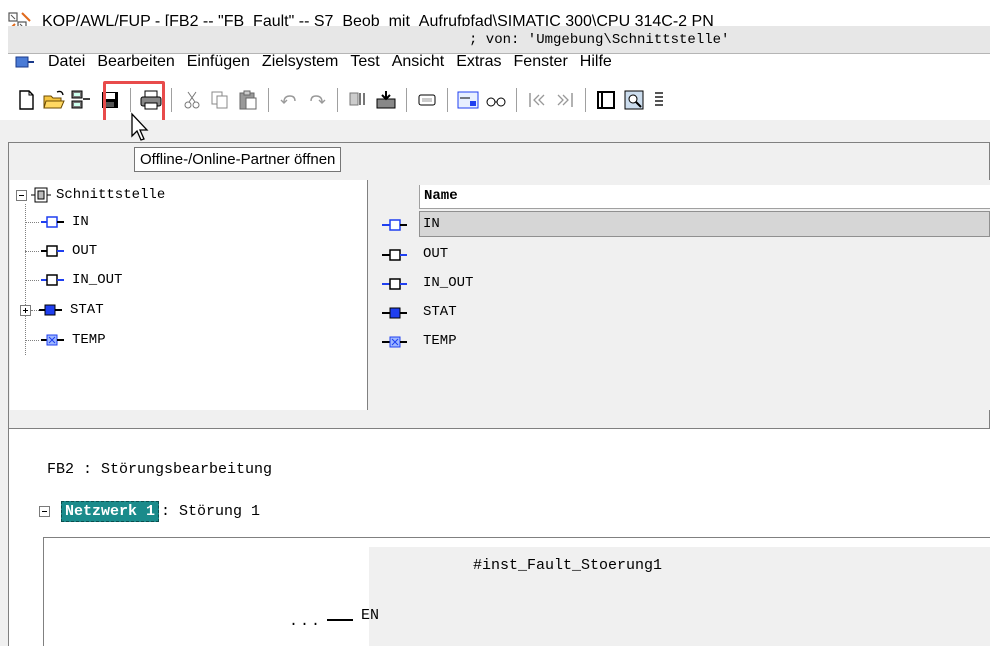  What do you see at coordinates (135, 62) in the screenshot?
I see `menu-bearbeiten: Bearbeiten` at bounding box center [135, 62].